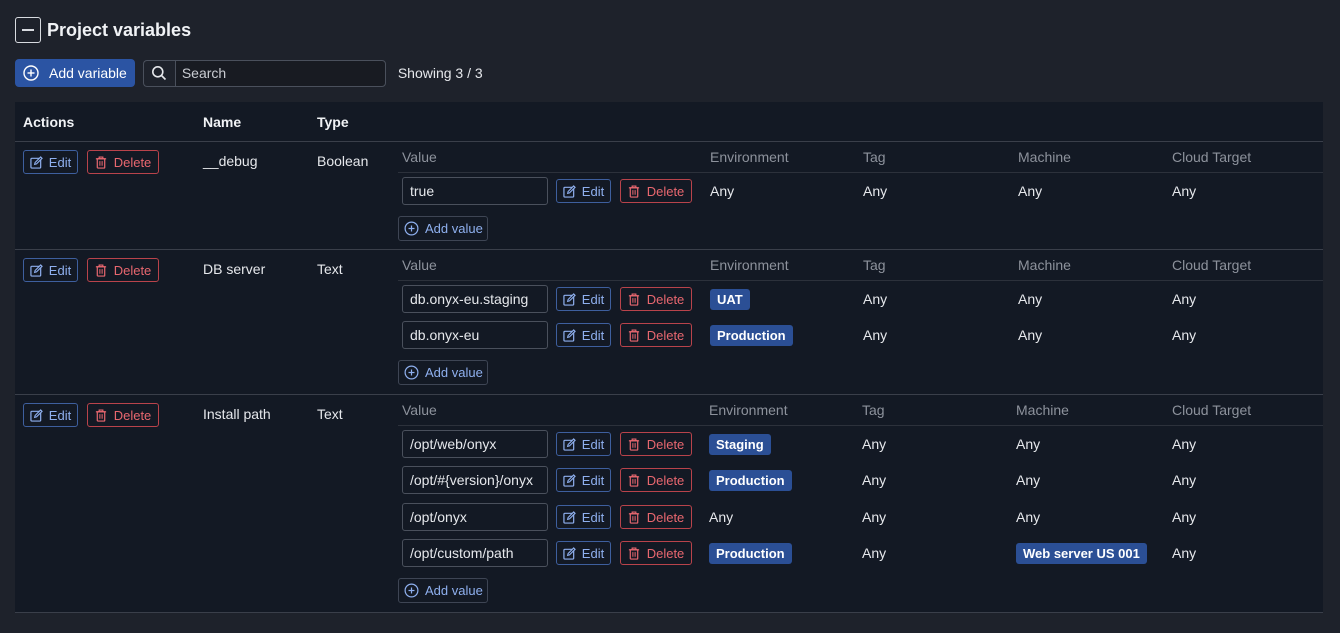  Describe the element at coordinates (475, 335) in the screenshot. I see `value-field: db.onyx-eu` at that location.